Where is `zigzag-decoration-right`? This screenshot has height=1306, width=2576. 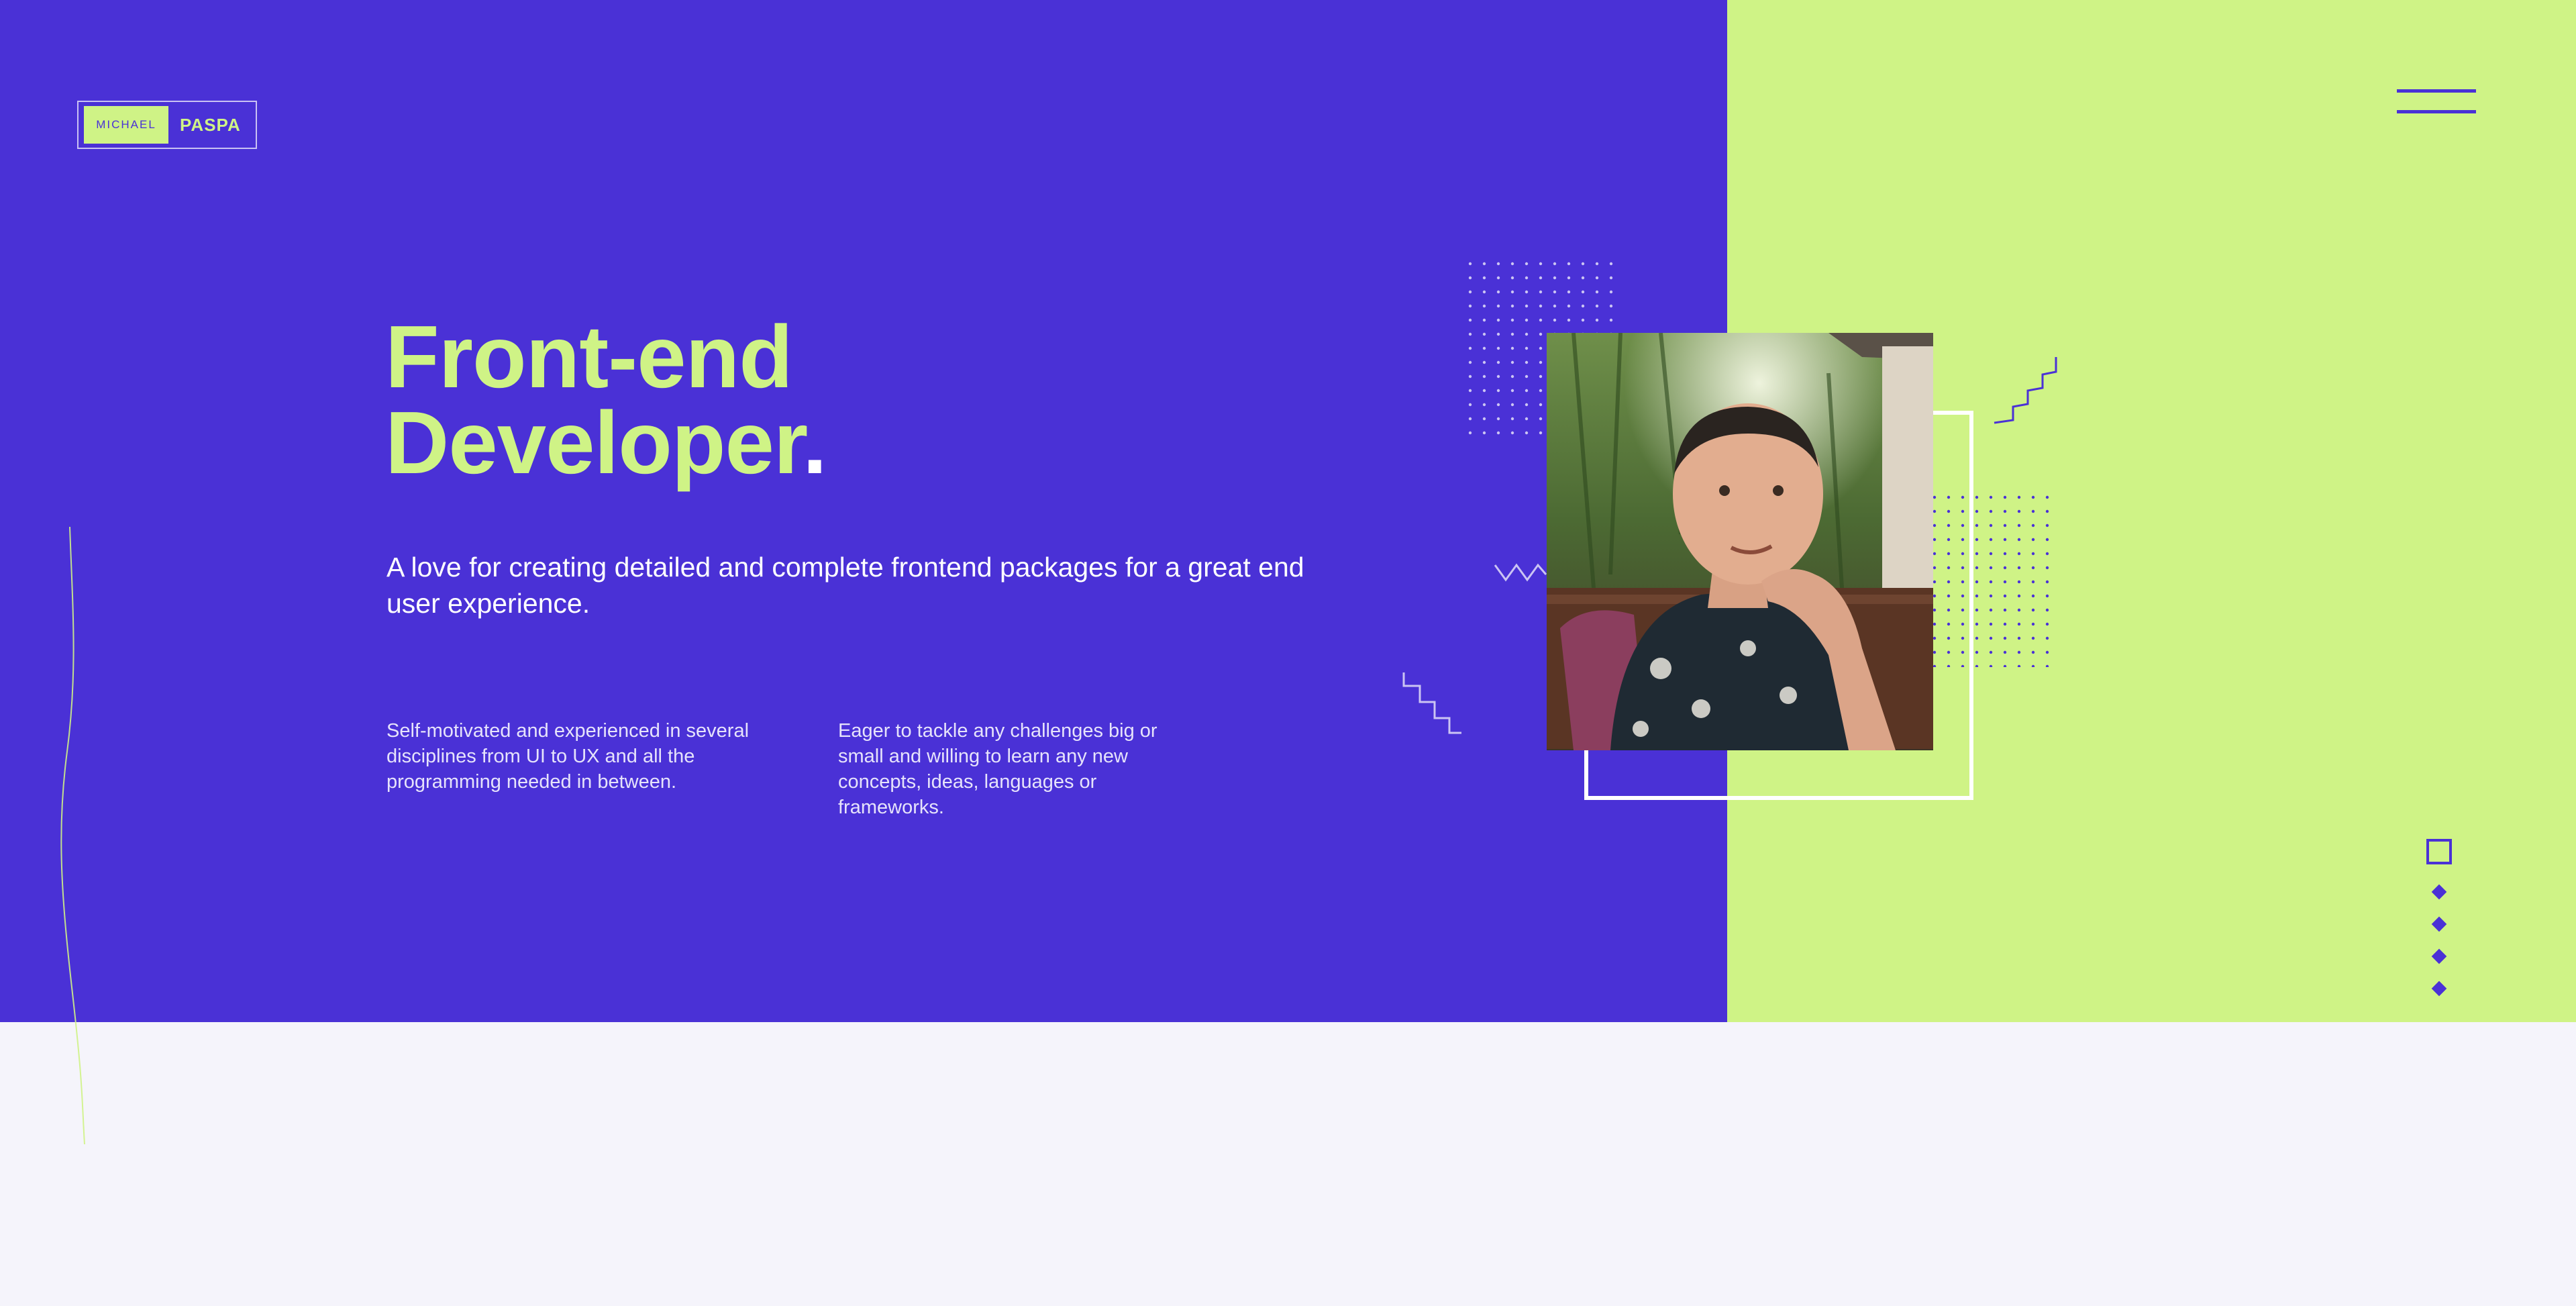 zigzag-decoration-right is located at coordinates (2025, 390).